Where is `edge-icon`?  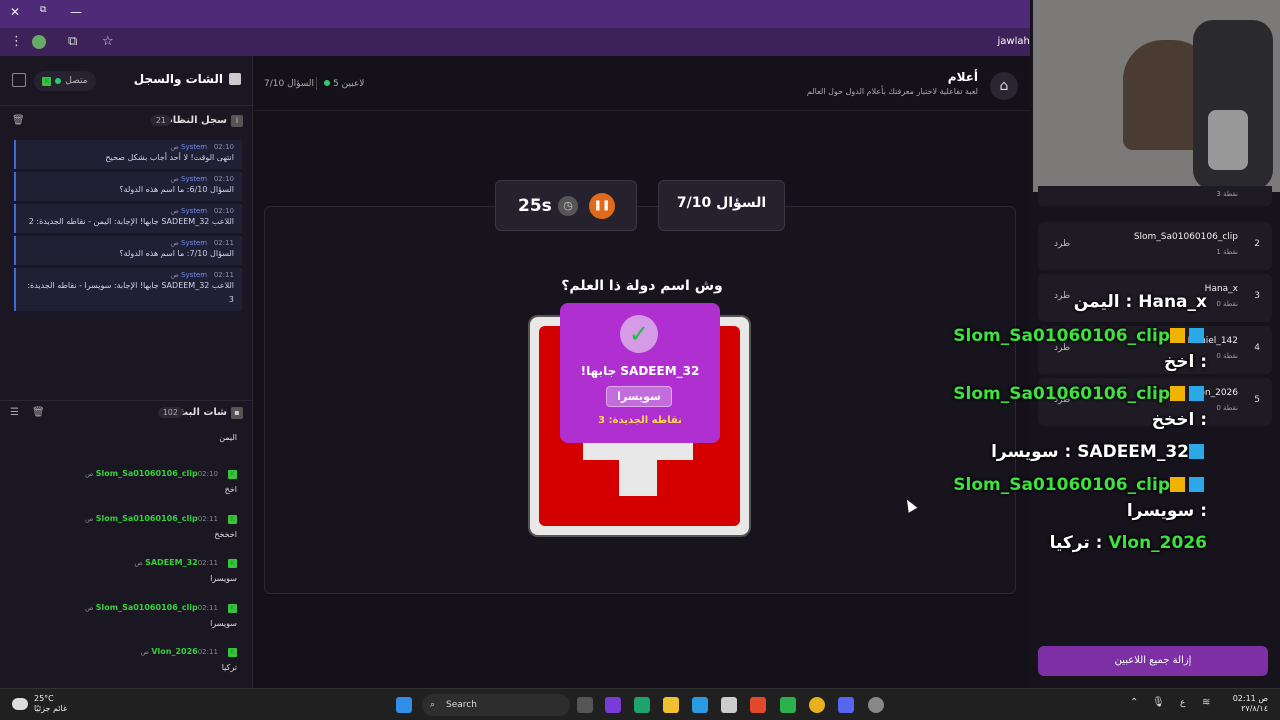
edge-icon is located at coordinates (642, 705).